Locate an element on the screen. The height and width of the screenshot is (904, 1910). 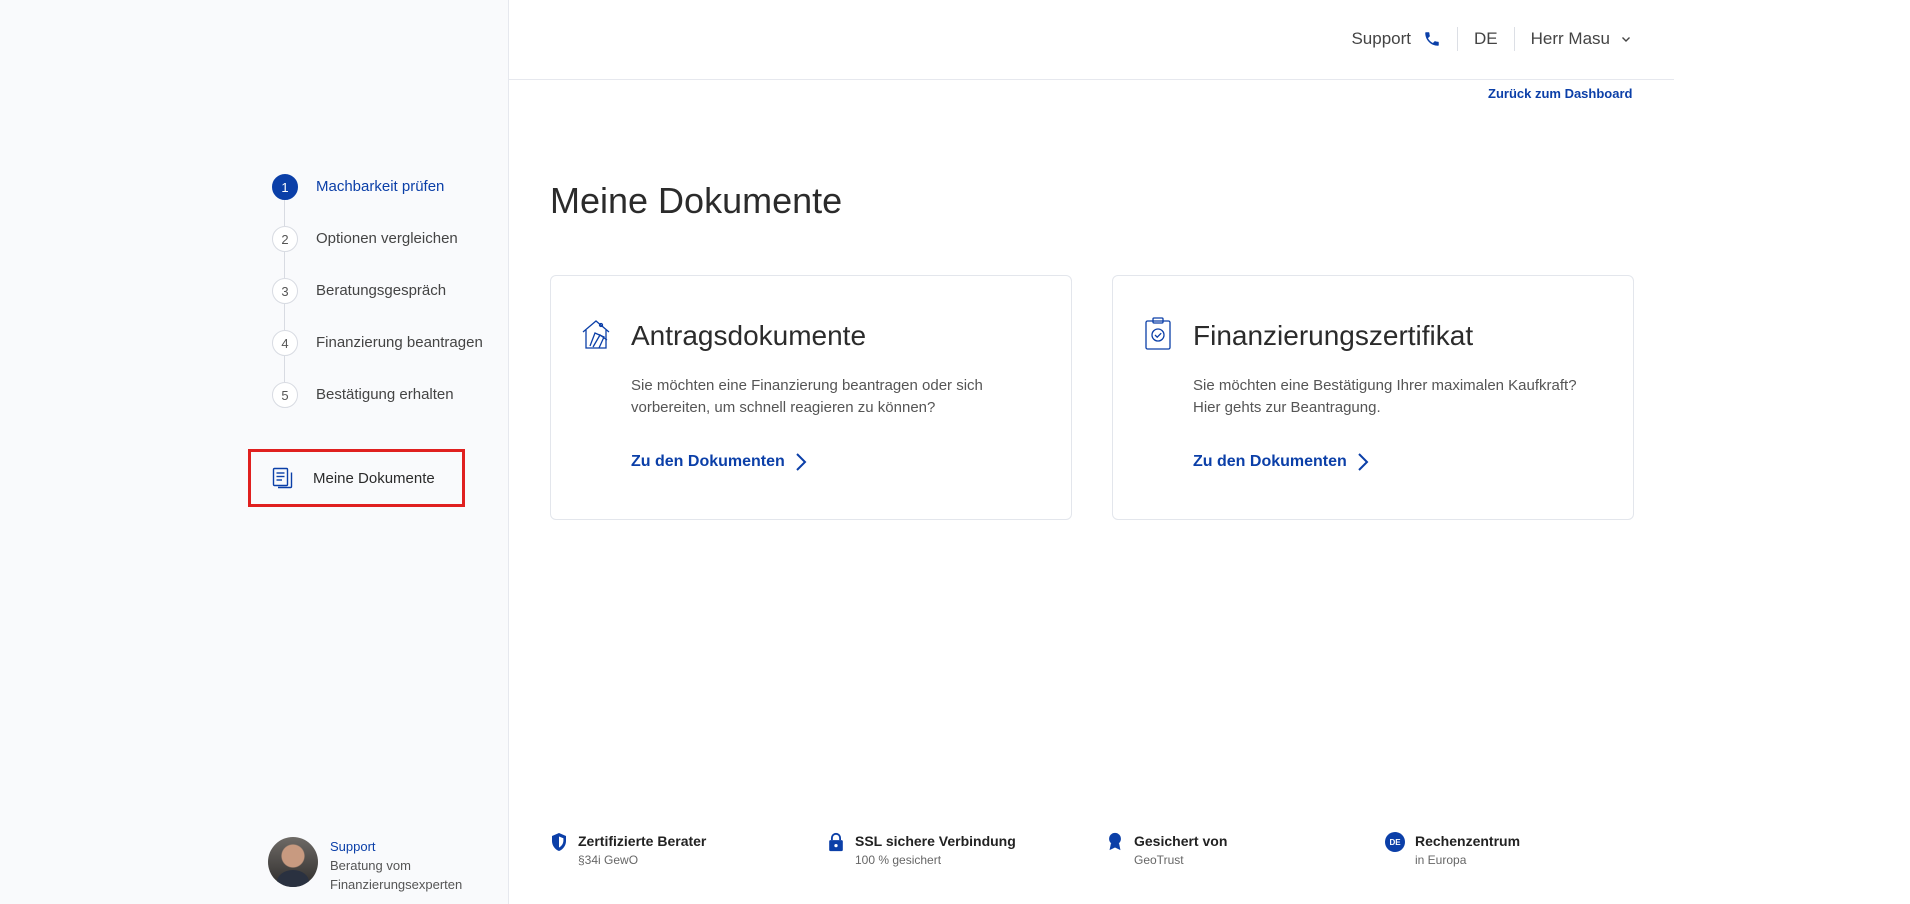
my-documents-nav-item: Meine Dokumente is located at coordinates (356, 478).